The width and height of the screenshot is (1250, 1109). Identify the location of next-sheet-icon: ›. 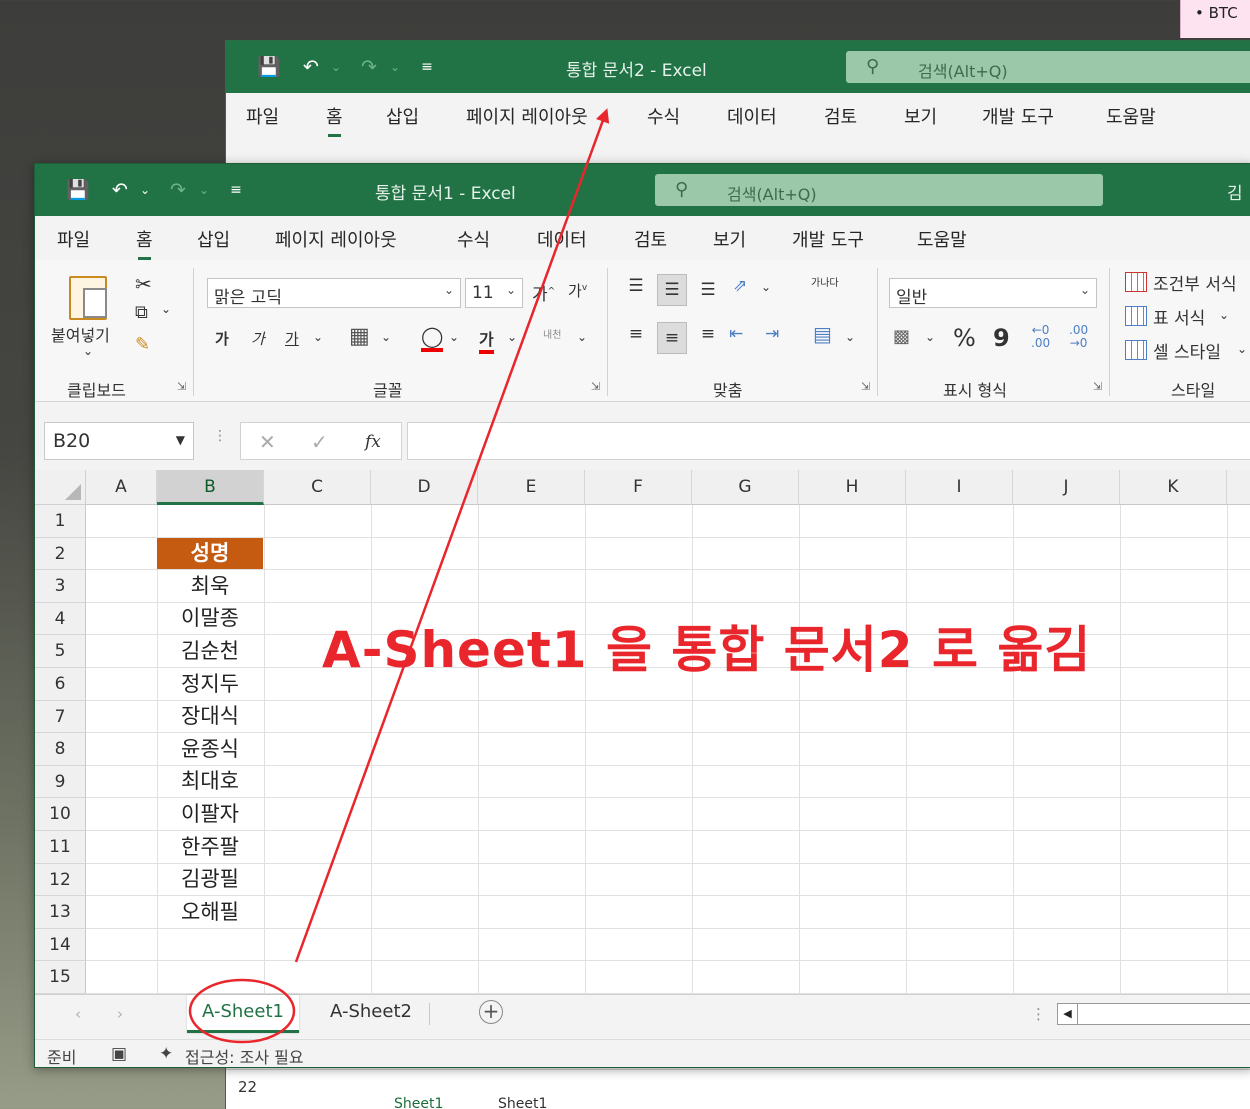
(120, 1014).